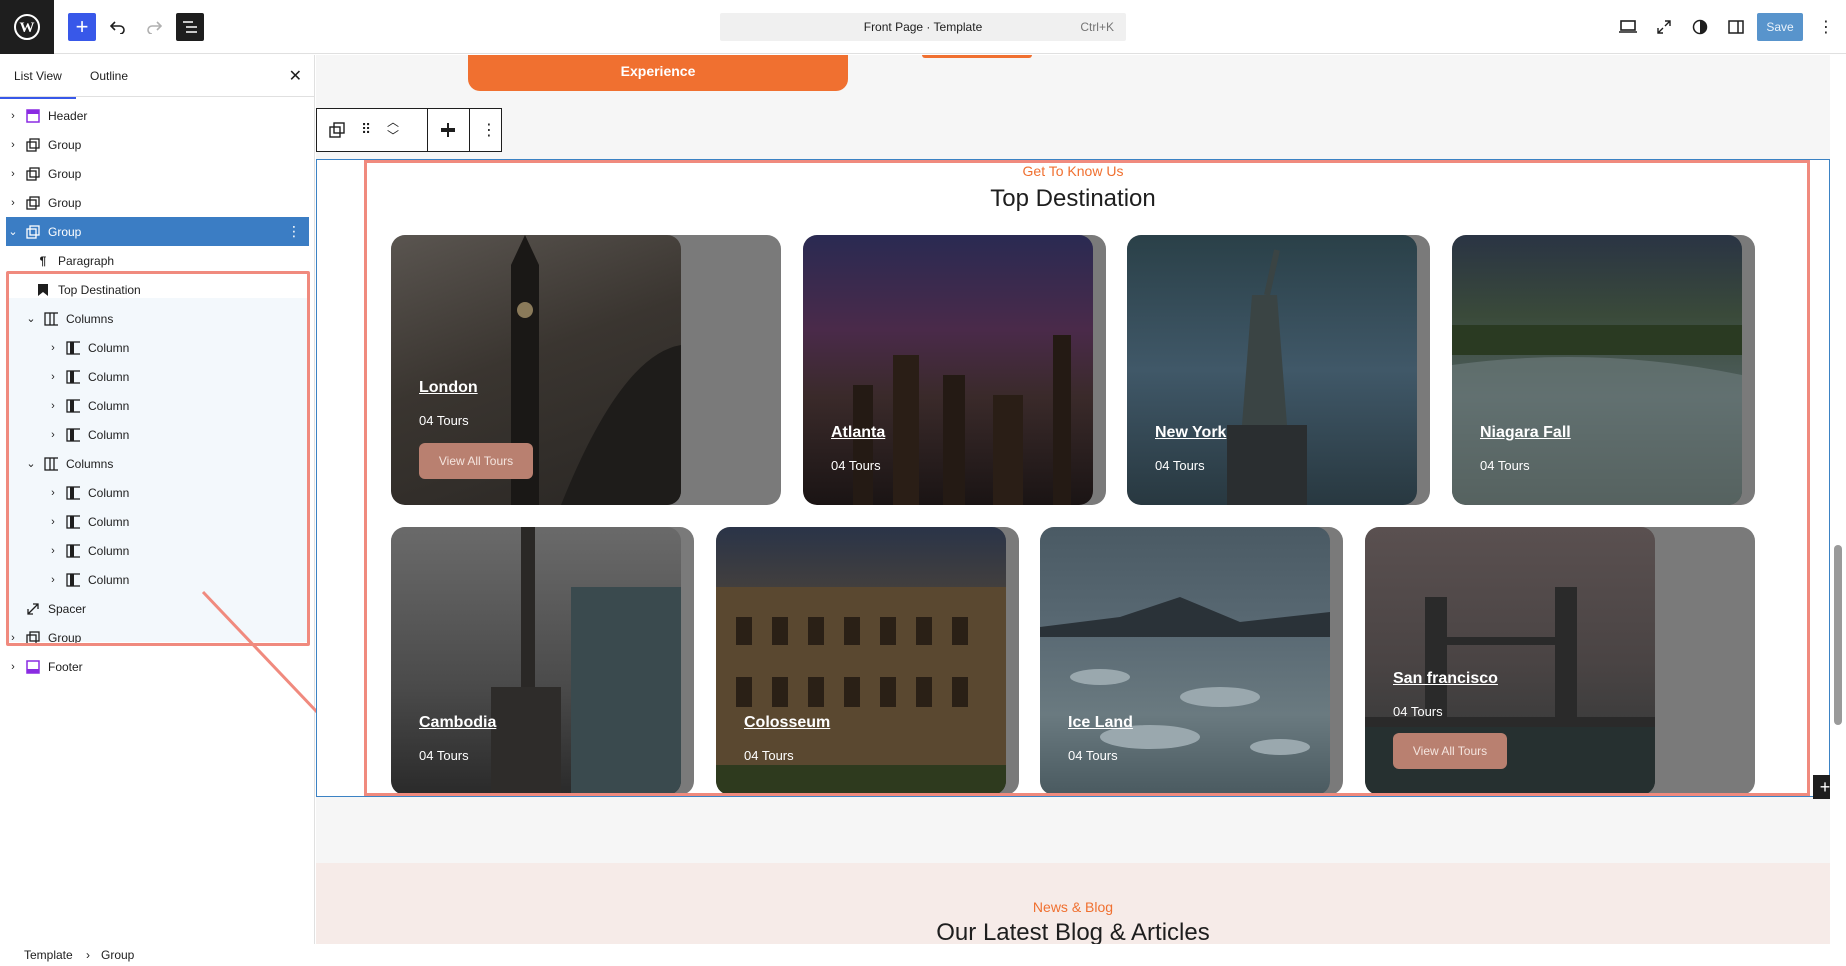 This screenshot has height=966, width=1846. Describe the element at coordinates (157, 115) in the screenshot. I see `list-item: › Header` at that location.